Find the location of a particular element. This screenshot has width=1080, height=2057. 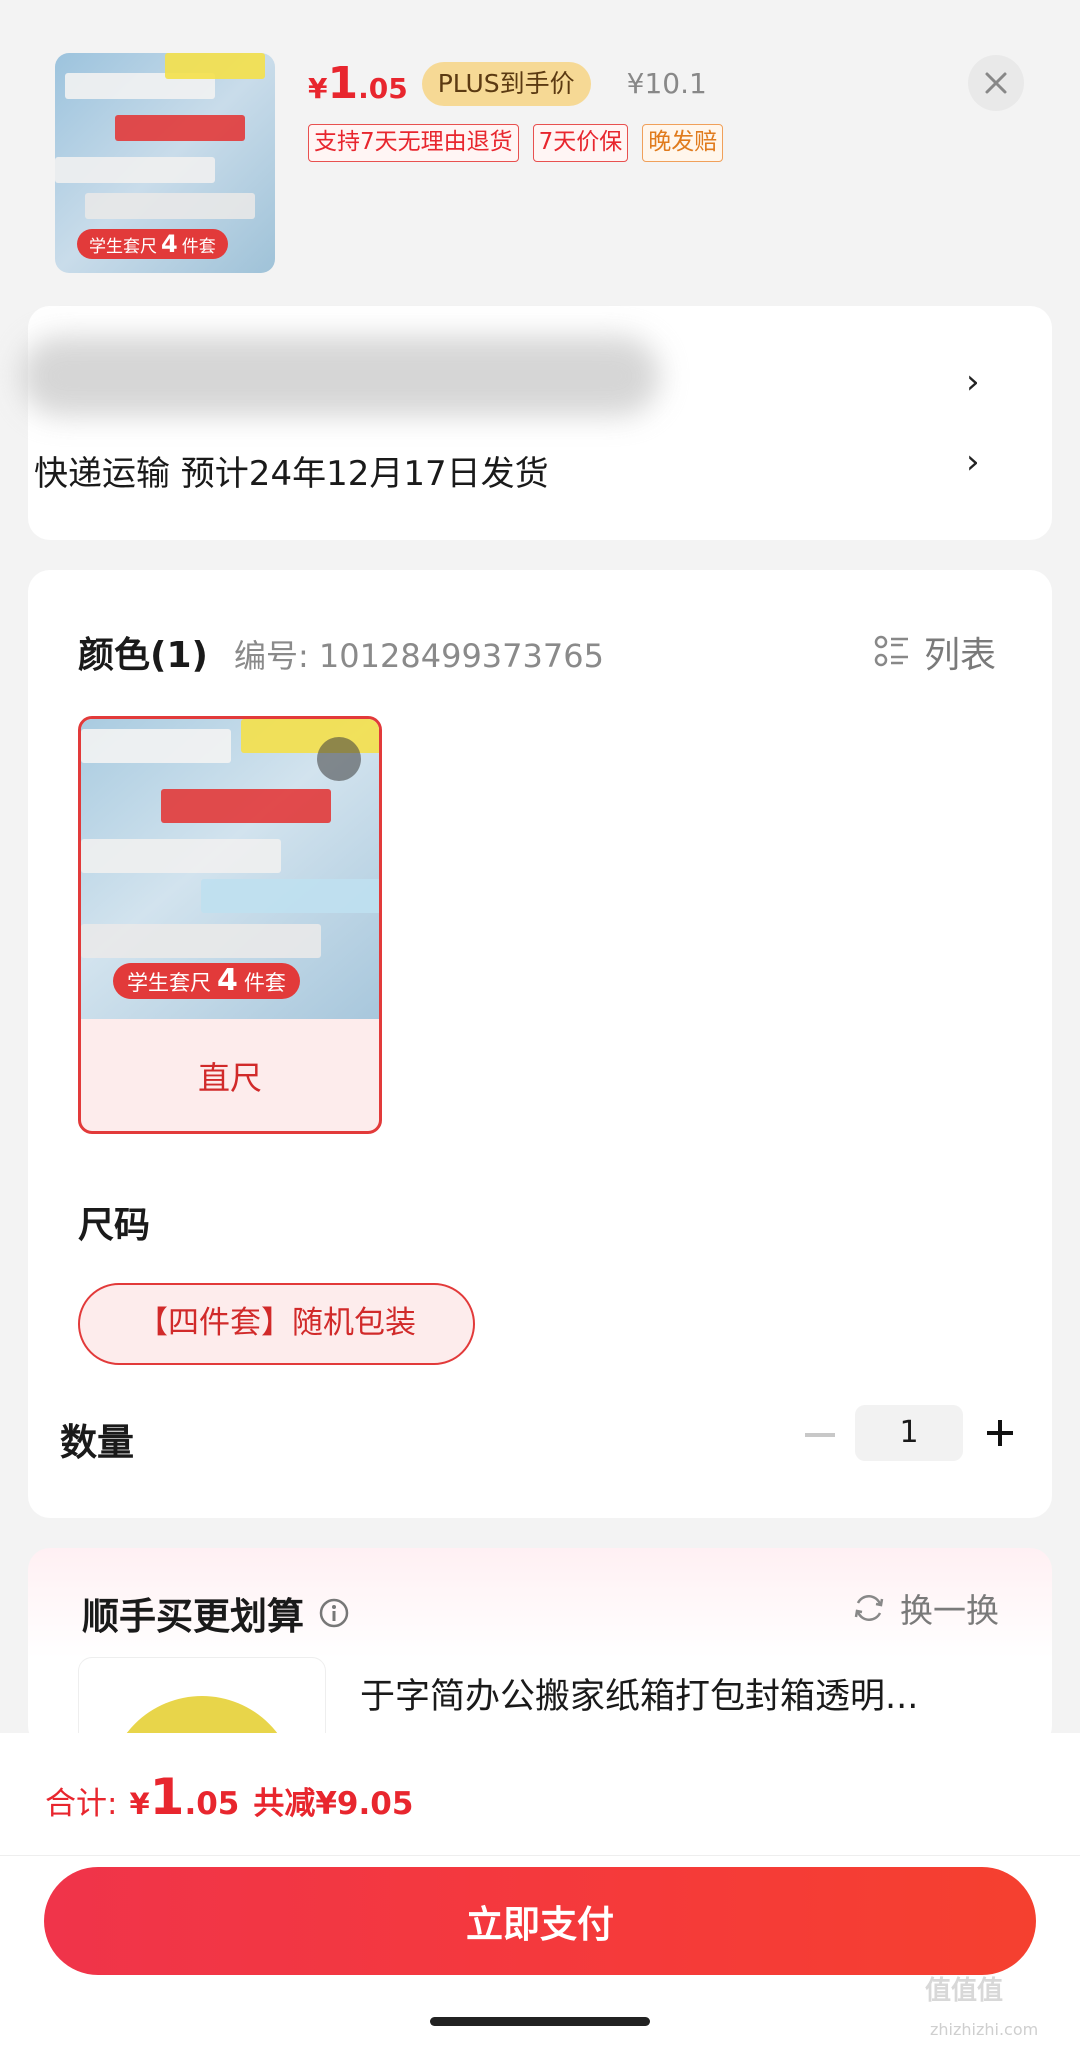

color-header: 颜色(1) 编号: 10128499373765 is located at coordinates (341, 652).